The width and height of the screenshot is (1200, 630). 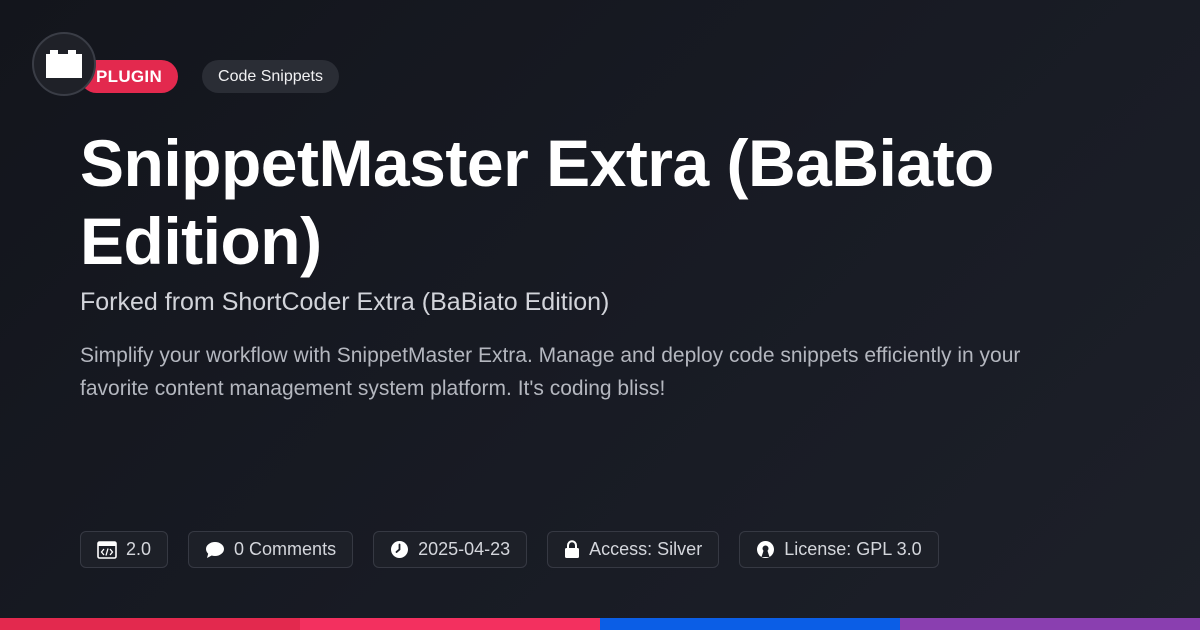 I want to click on comment-icon, so click(x=215, y=549).